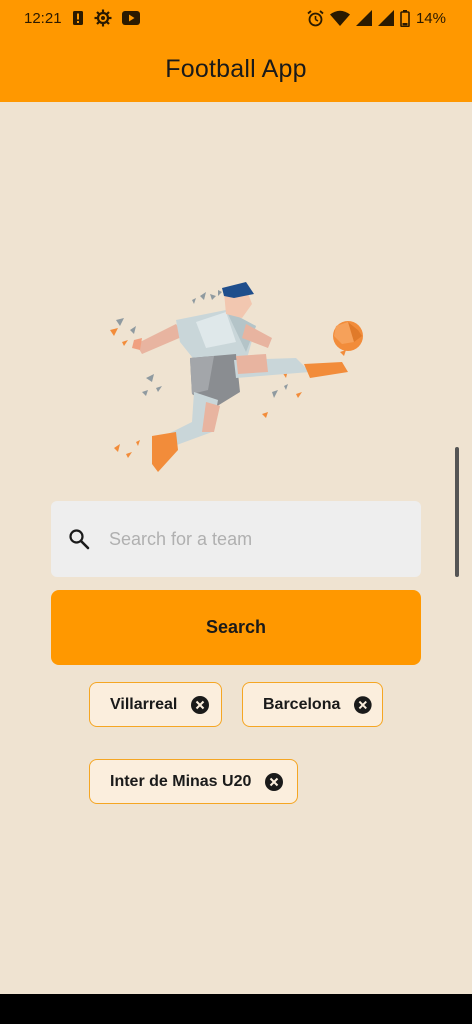  Describe the element at coordinates (79, 539) in the screenshot. I see `search-icon` at that location.